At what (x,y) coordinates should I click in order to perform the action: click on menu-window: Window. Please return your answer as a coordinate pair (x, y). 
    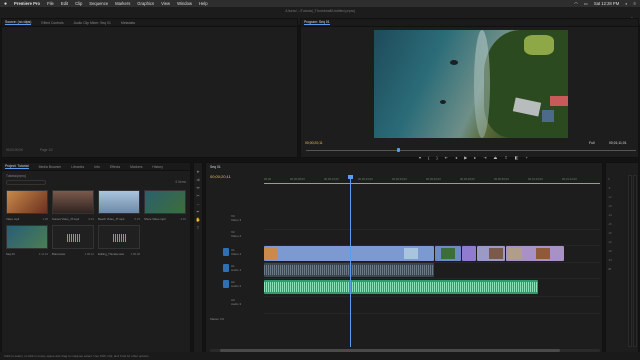
    Looking at the image, I should click on (184, 3).